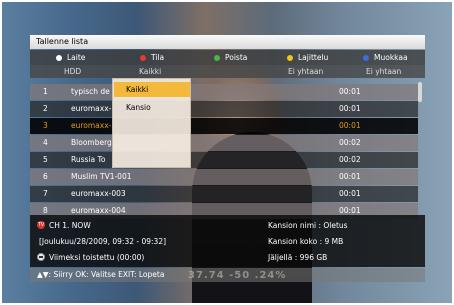 This screenshot has width=454, height=305. What do you see at coordinates (224, 109) in the screenshot?
I see `list-item: 2 euromaxx- 00:01` at bounding box center [224, 109].